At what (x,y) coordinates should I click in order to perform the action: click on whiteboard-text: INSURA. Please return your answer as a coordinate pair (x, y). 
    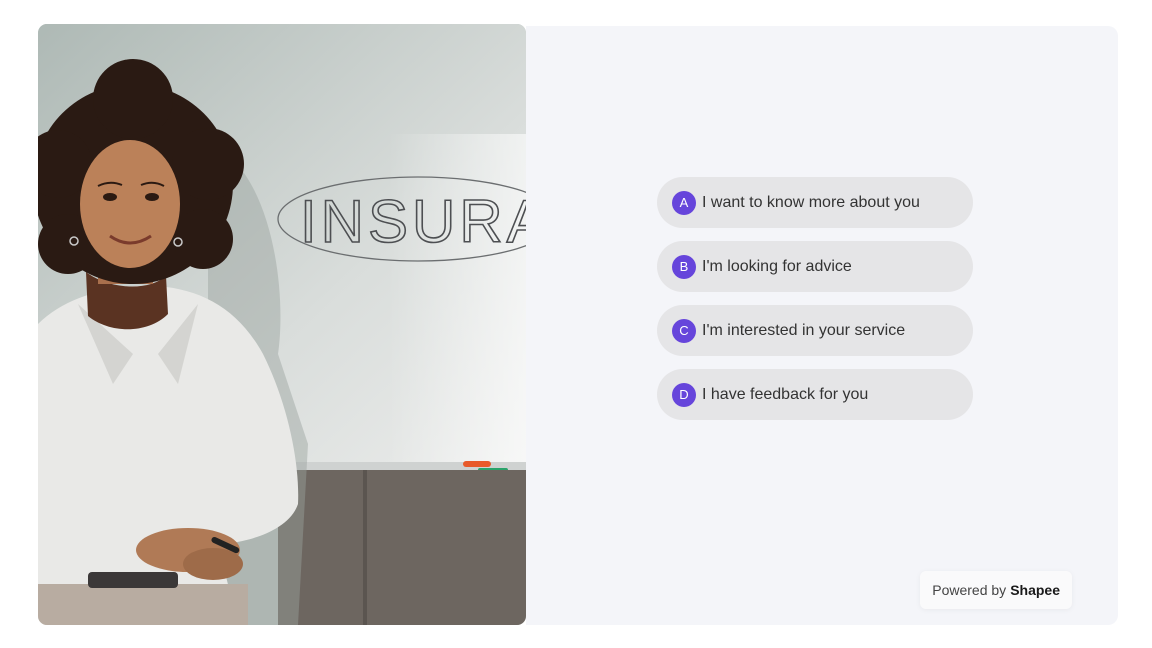
    Looking at the image, I should click on (413, 221).